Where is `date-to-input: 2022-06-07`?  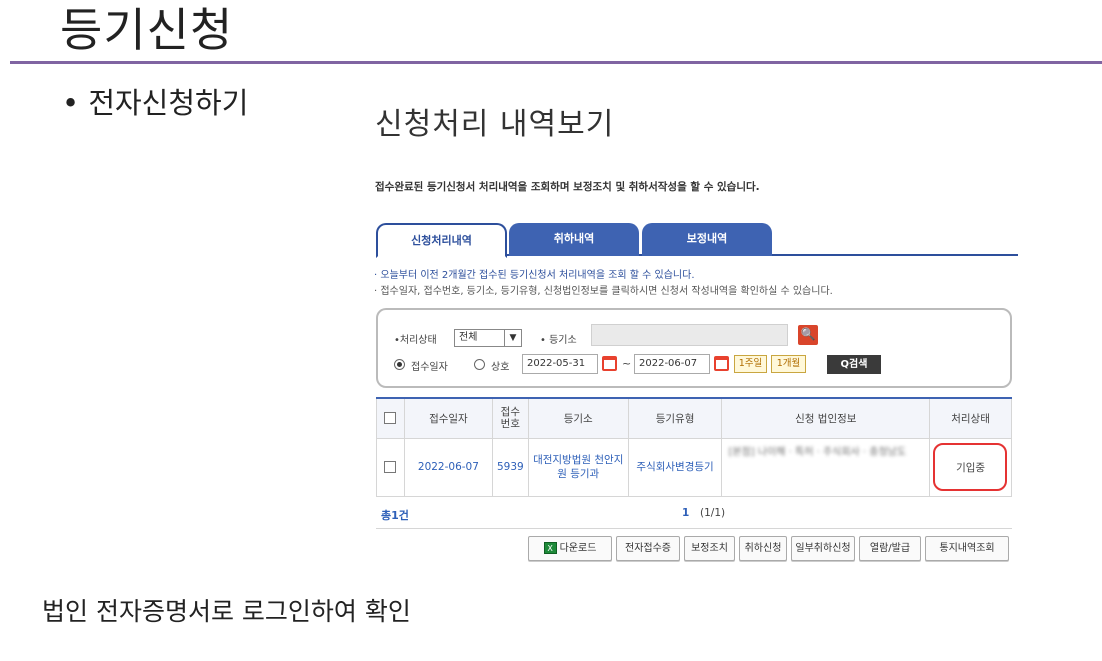
date-to-input: 2022-06-07 is located at coordinates (672, 364).